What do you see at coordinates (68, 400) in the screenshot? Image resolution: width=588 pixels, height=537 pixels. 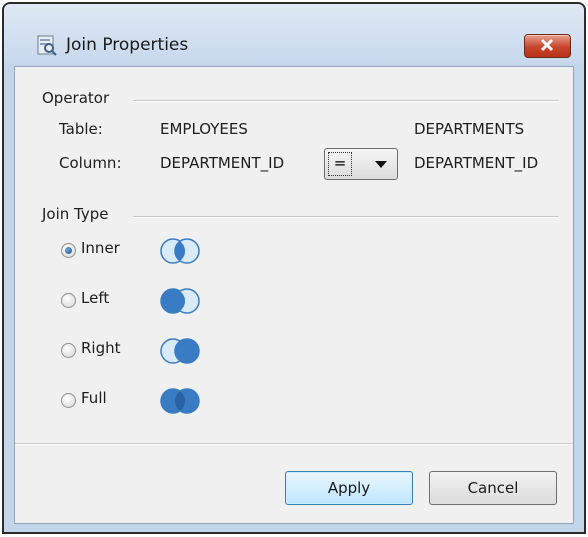 I see `radio-full` at bounding box center [68, 400].